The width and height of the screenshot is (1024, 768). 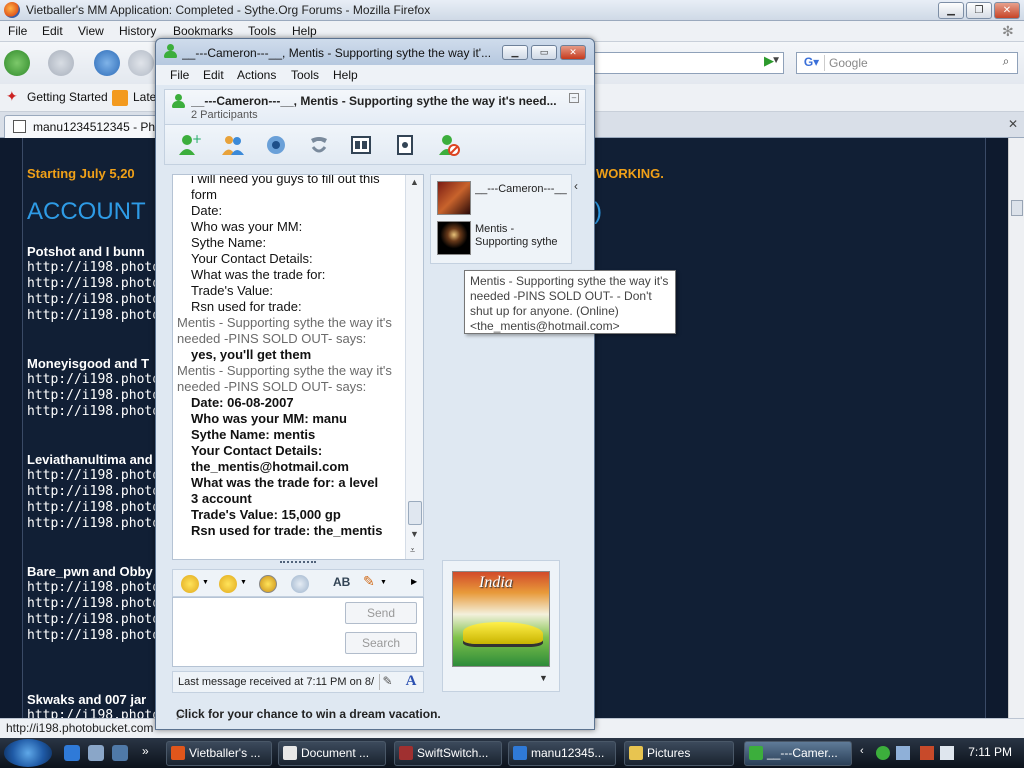 What do you see at coordinates (543, 678) in the screenshot?
I see `picture-menu-icon: ▼` at bounding box center [543, 678].